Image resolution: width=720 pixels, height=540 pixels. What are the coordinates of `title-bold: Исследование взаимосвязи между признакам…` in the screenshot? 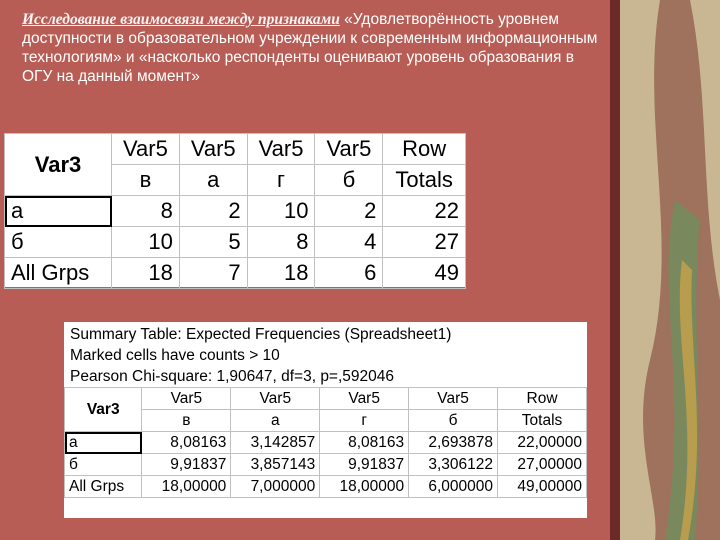 It's located at (181, 19).